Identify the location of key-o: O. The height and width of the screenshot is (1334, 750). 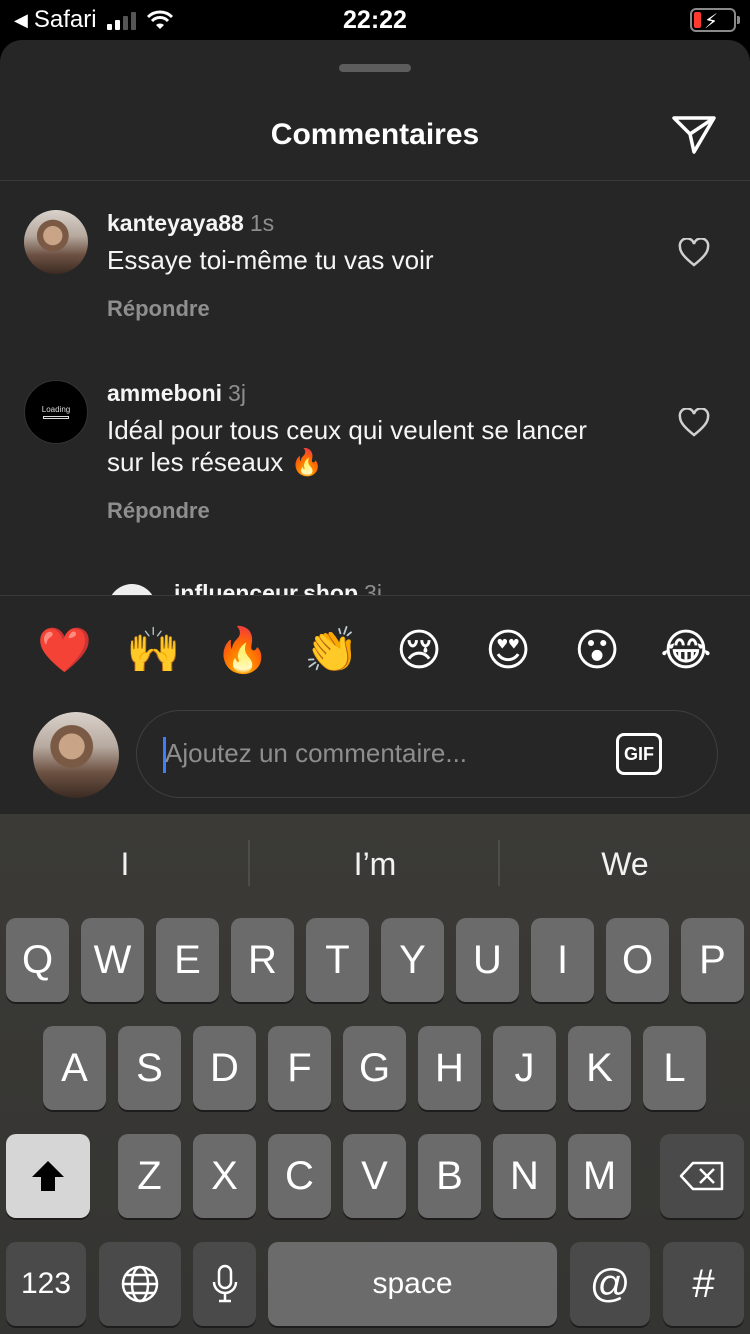
(637, 960).